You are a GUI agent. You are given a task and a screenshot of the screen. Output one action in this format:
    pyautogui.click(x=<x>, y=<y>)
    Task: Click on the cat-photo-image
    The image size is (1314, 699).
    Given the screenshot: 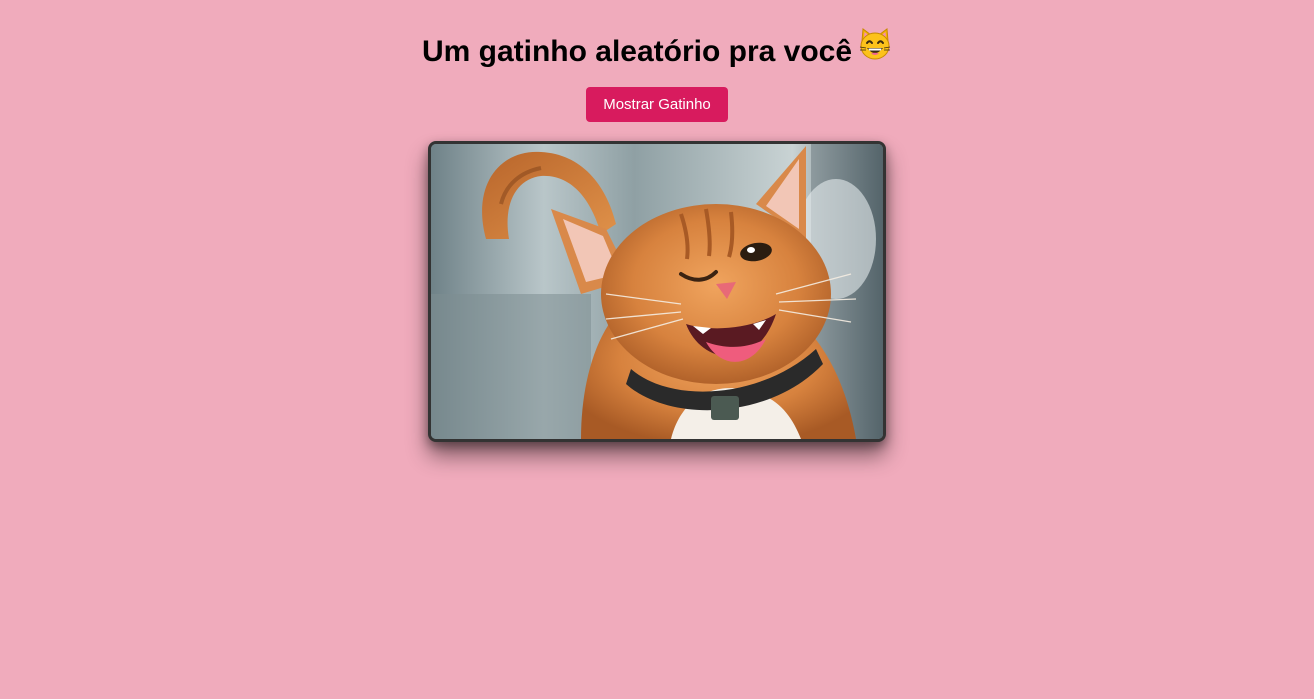 What is the action you would take?
    pyautogui.click(x=657, y=291)
    